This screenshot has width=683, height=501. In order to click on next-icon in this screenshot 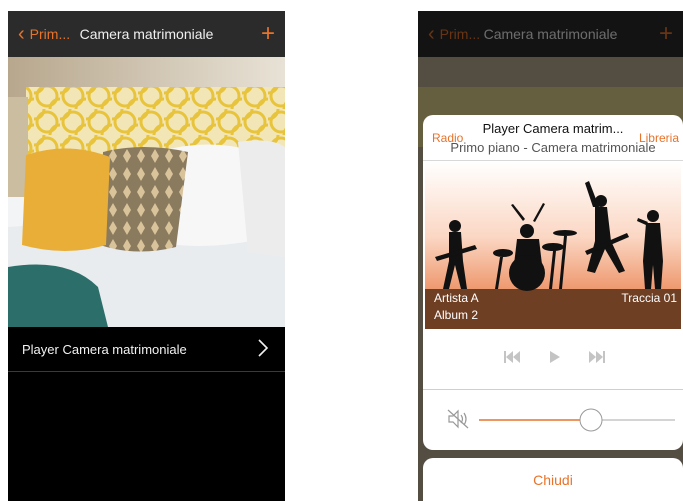, I will do `click(598, 357)`.